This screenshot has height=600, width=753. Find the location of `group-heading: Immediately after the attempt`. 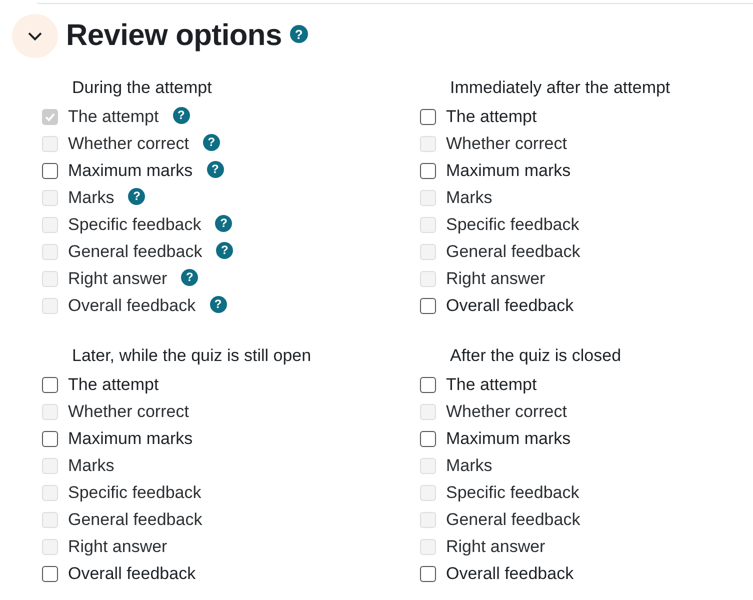

group-heading: Immediately after the attempt is located at coordinates (561, 88).